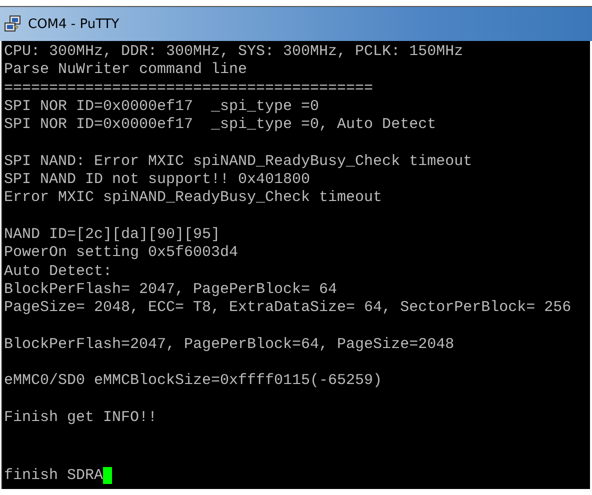  I want to click on terminal-line: PowerOn setting 0x5f6003d4, so click(122, 253).